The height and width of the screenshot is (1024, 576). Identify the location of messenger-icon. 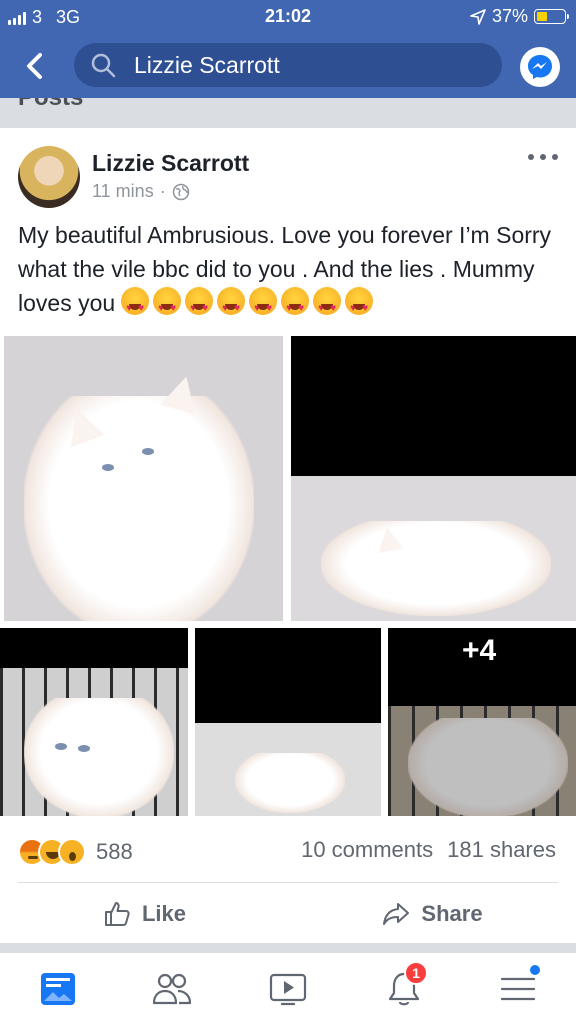
(540, 67).